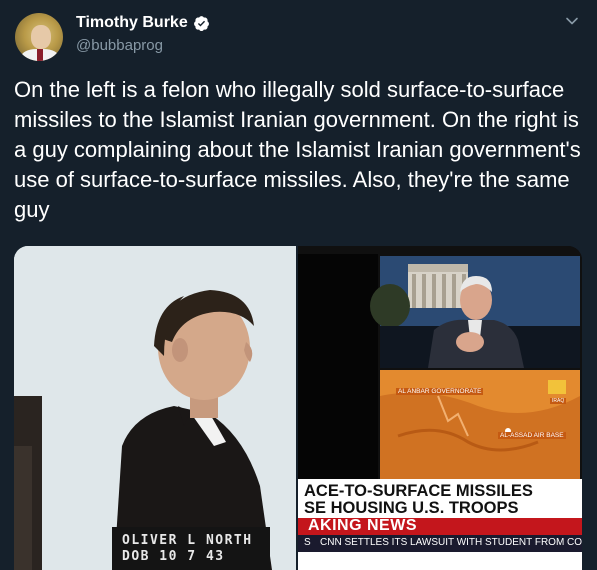  What do you see at coordinates (307, 542) in the screenshot?
I see `crawl-prefix: S` at bounding box center [307, 542].